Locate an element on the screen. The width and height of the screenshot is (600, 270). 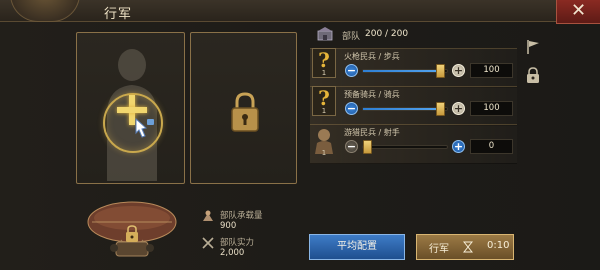
march-time: 0:10 is located at coordinates (498, 245).